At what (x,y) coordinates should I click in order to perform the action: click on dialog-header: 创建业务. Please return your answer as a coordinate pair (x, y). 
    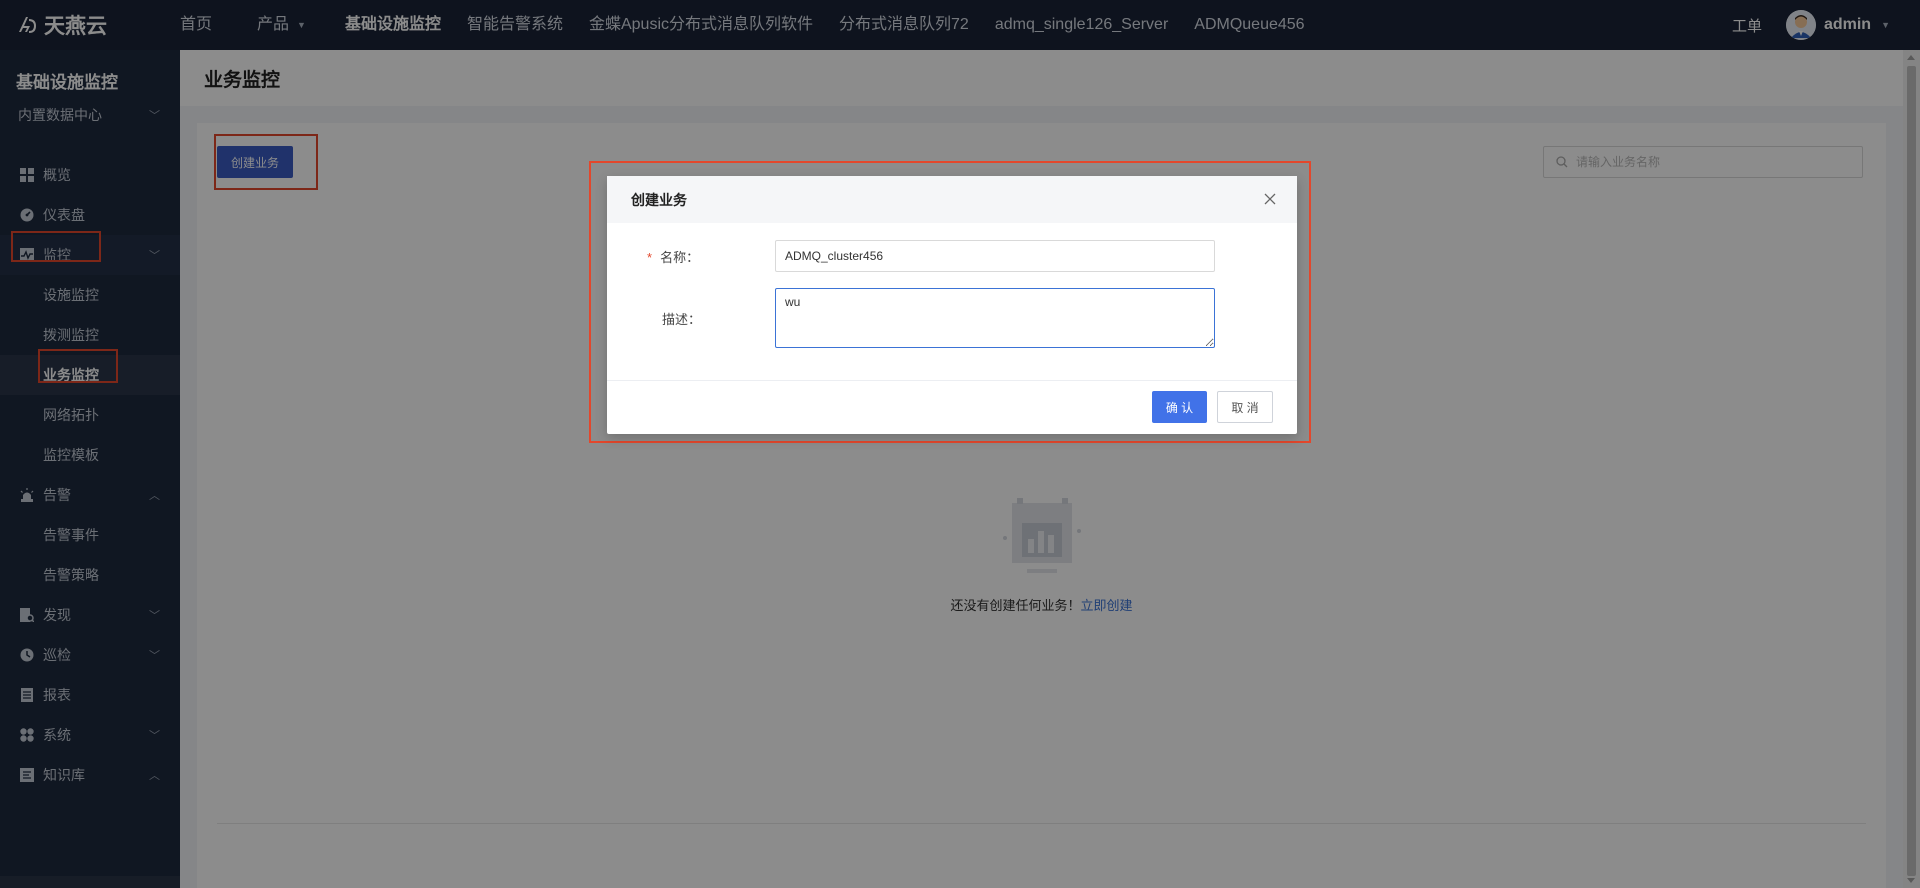
    Looking at the image, I should click on (952, 199).